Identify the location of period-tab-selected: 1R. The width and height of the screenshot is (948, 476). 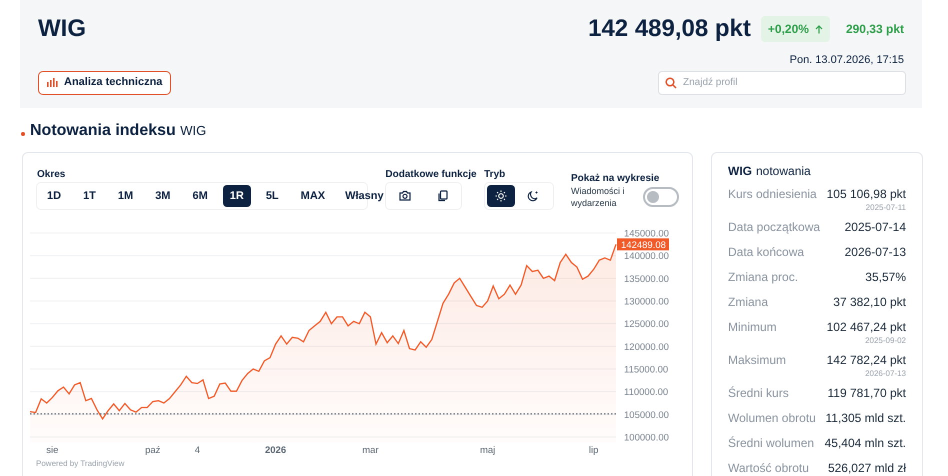
(236, 196).